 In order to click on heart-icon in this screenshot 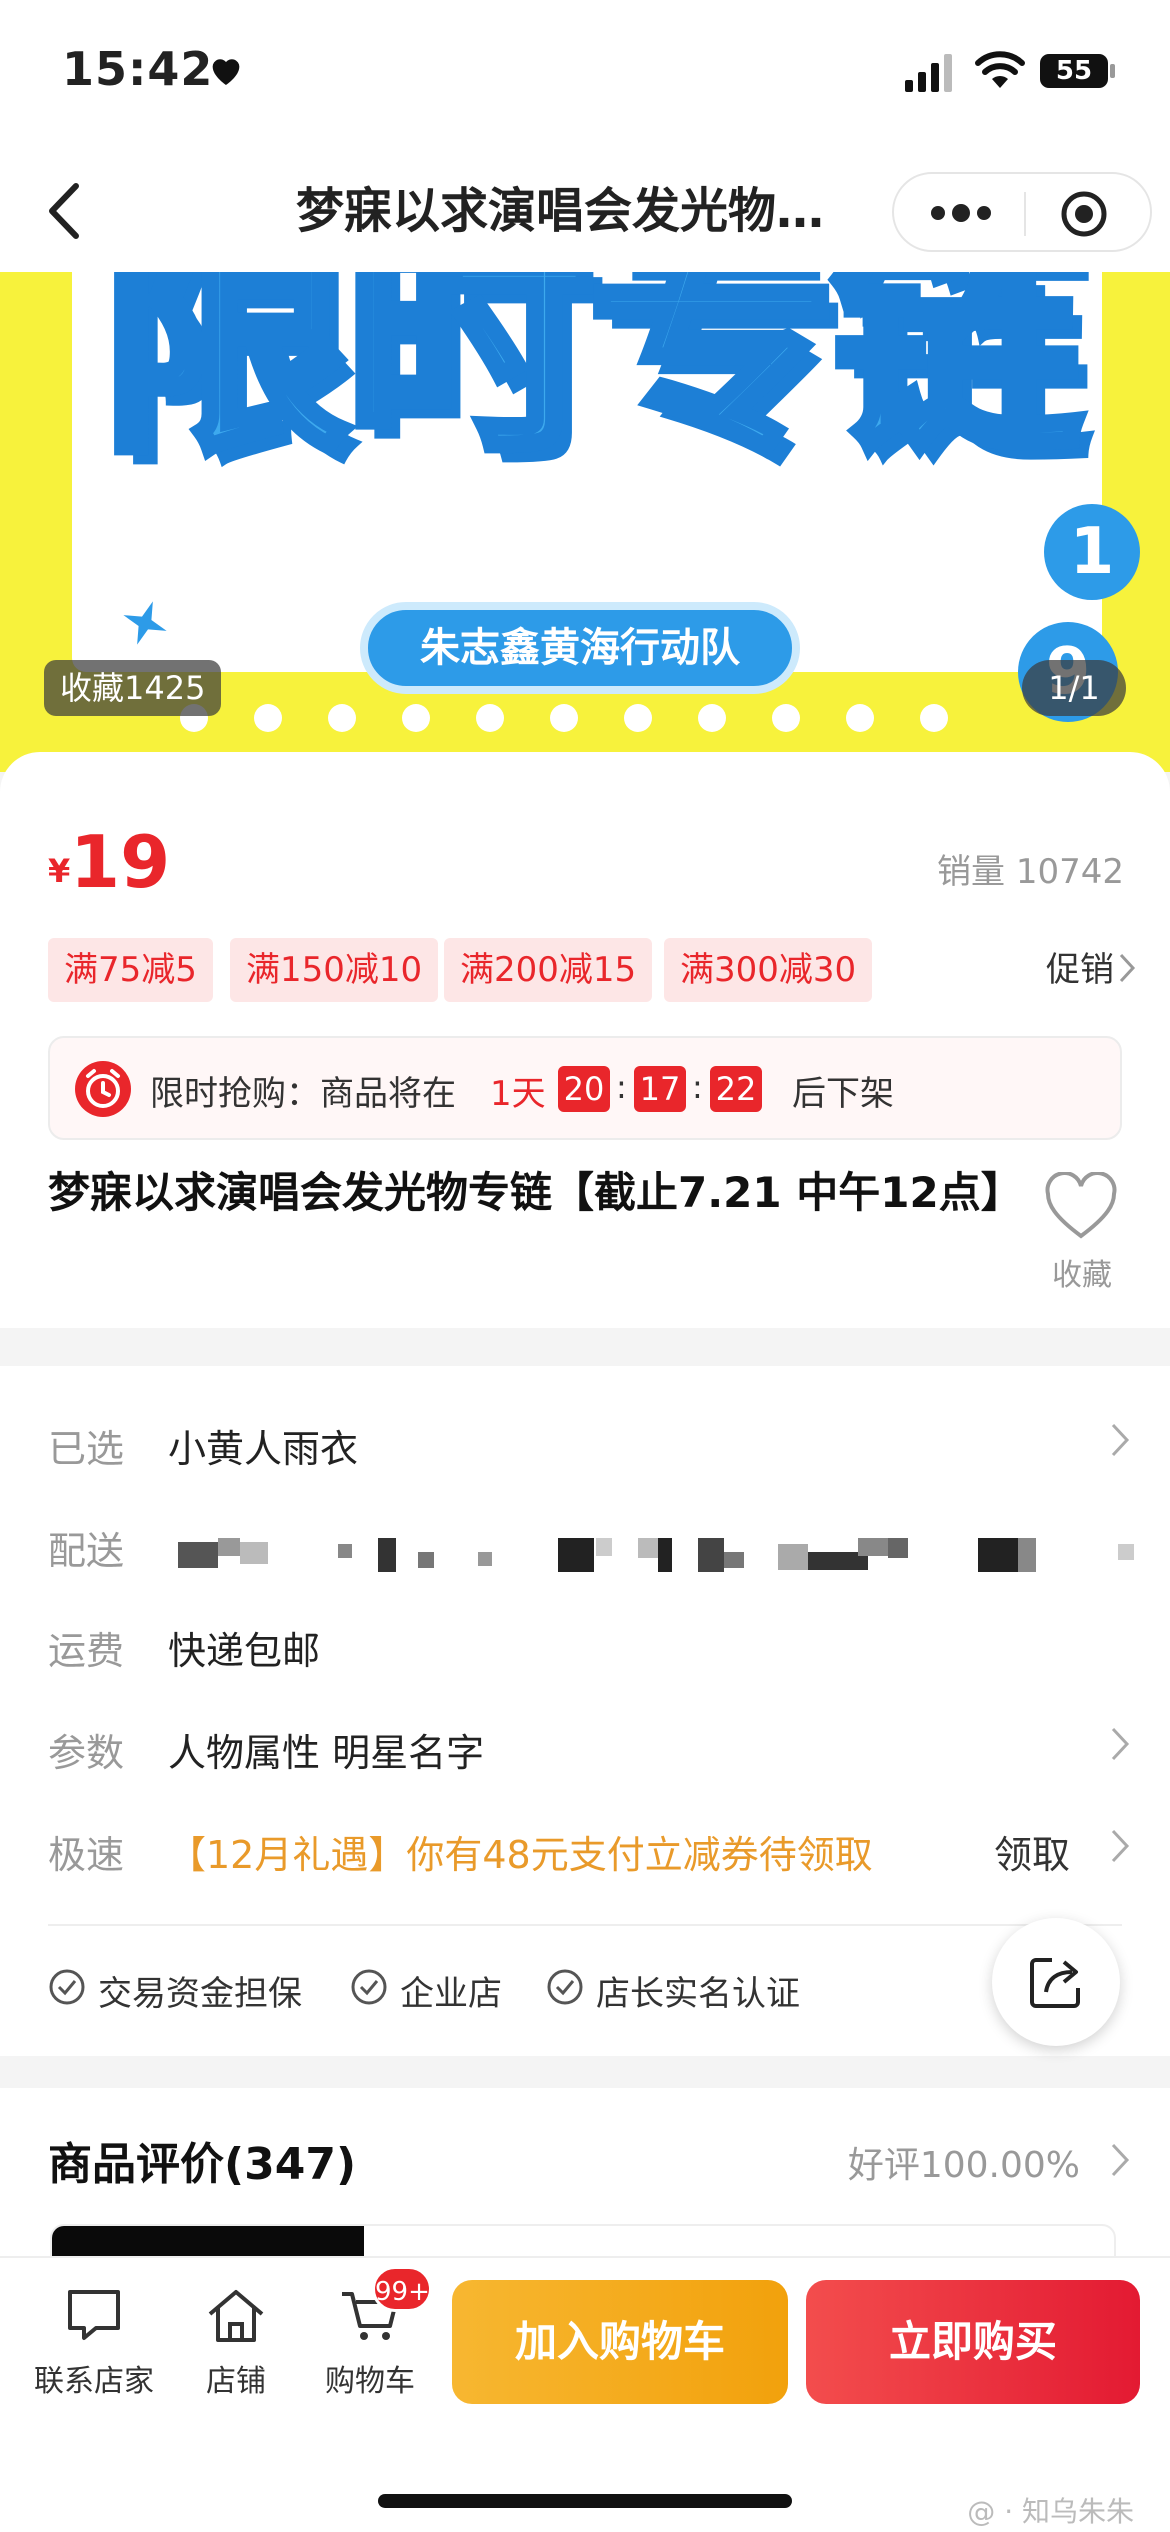, I will do `click(226, 72)`.